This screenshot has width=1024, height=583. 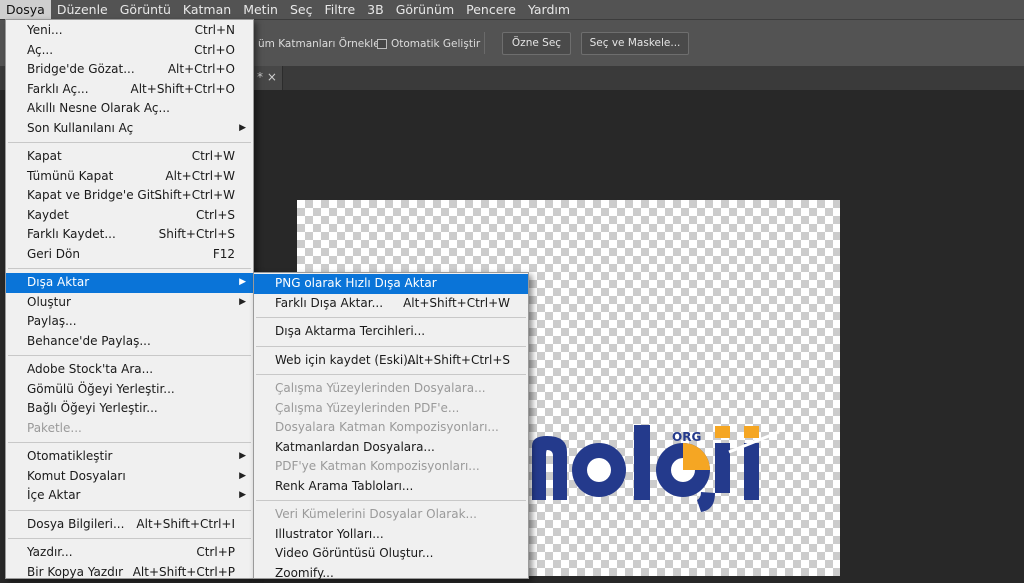 What do you see at coordinates (642, 462) in the screenshot?
I see `logo-letter-l` at bounding box center [642, 462].